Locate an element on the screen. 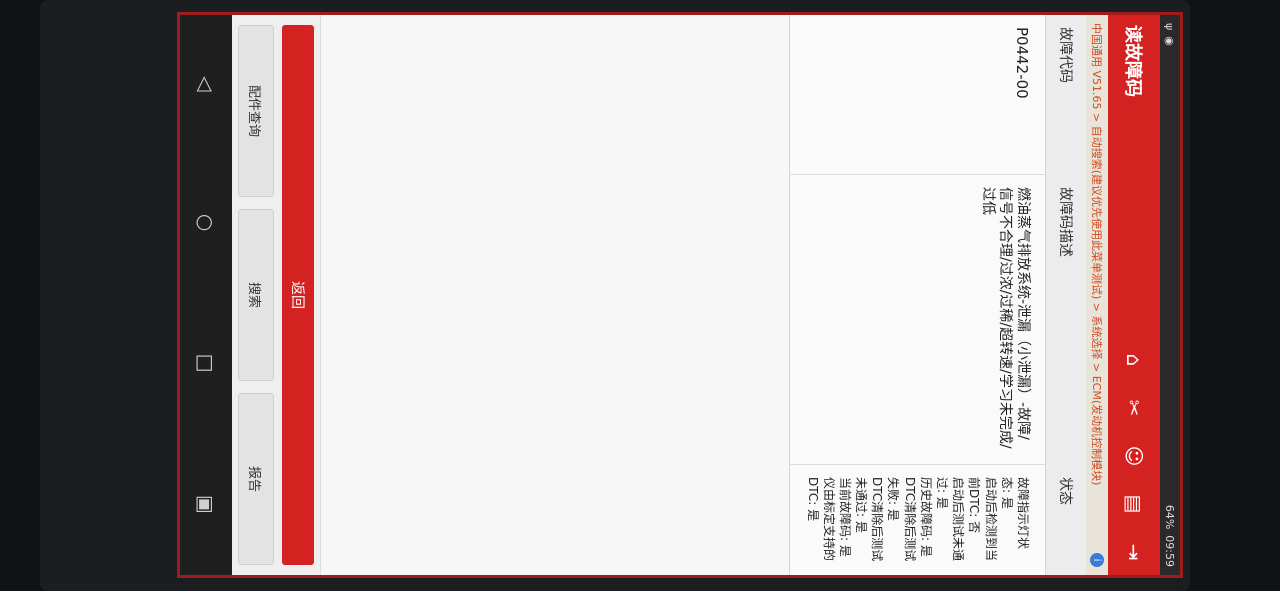 This screenshot has width=1280, height=591. status-line: DTC清除后测试失败: 是 is located at coordinates (901, 519).